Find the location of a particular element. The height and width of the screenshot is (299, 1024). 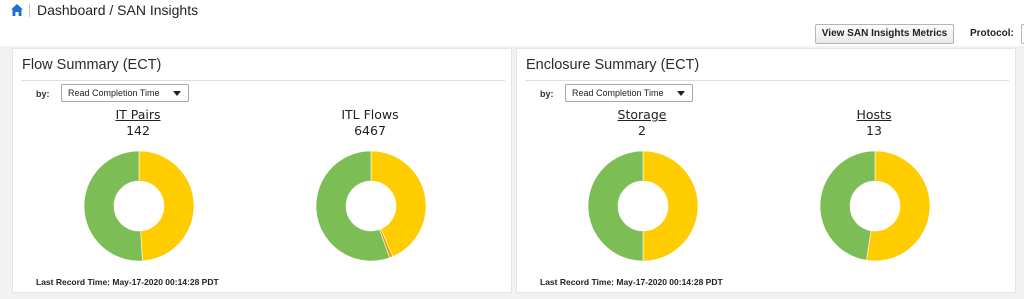

panel-title: Flow Summary (ECT) is located at coordinates (92, 65).